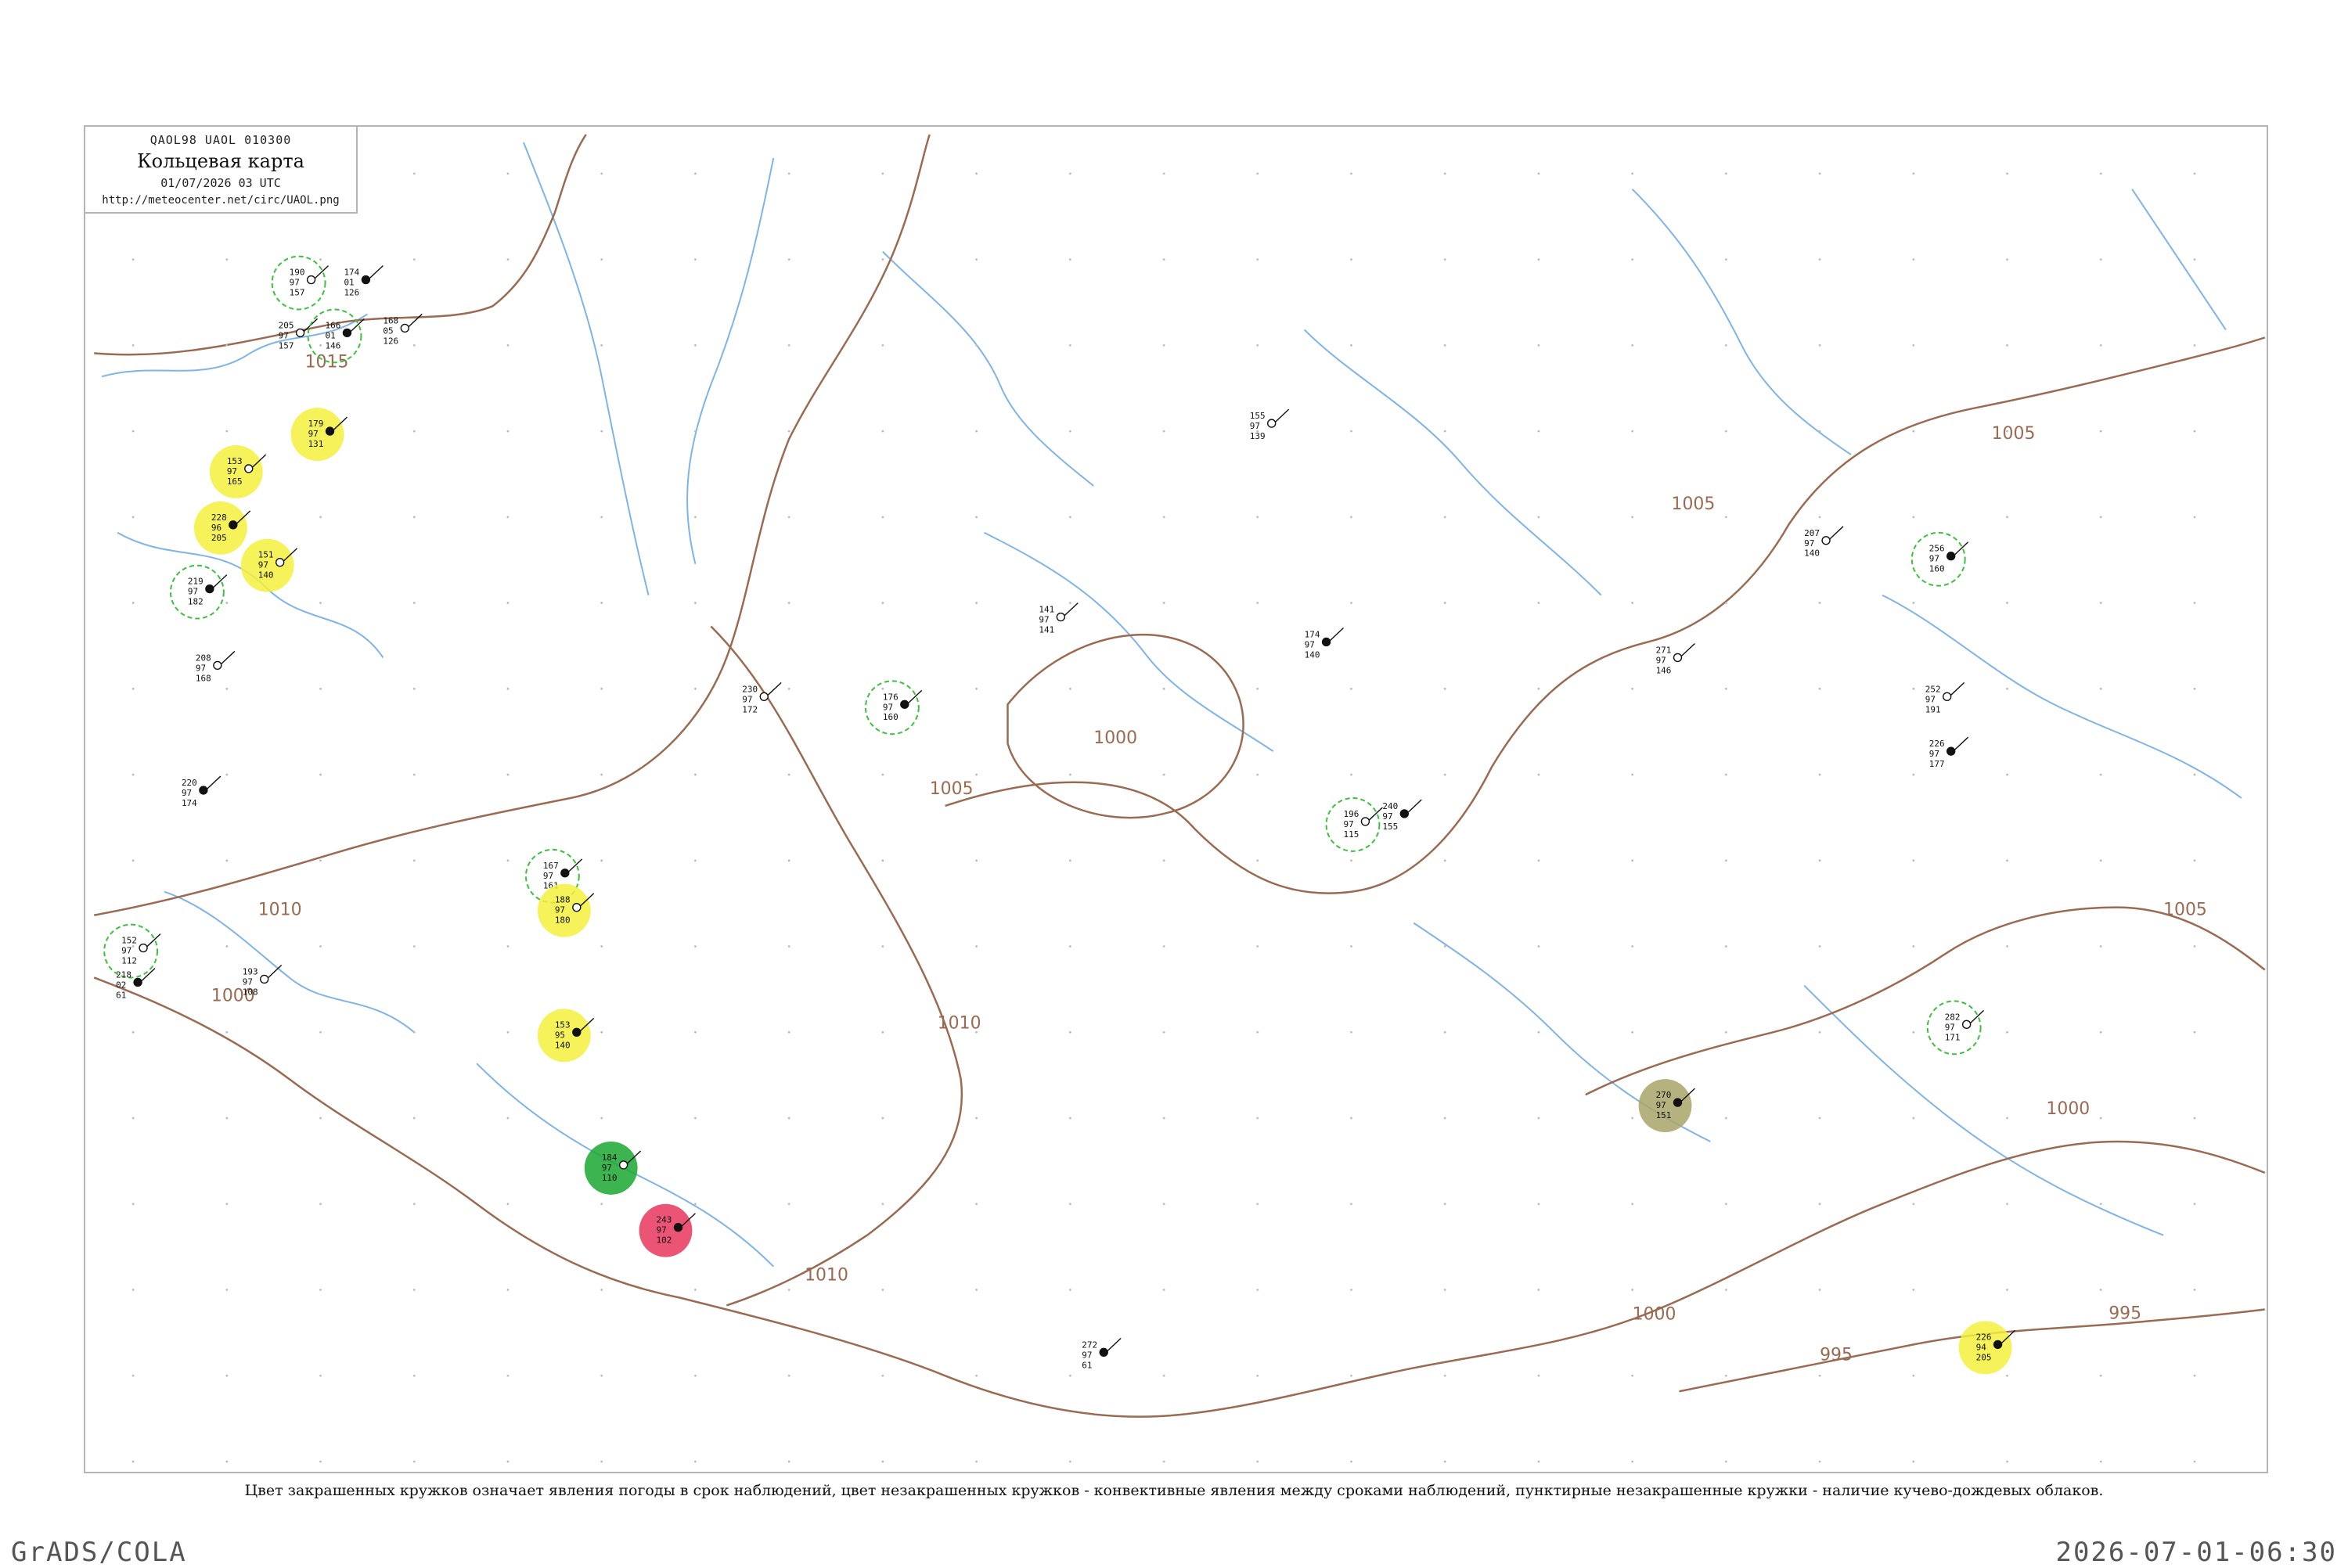 The image size is (2348, 1568). I want to click on station-plot: 15597139, so click(1270, 425).